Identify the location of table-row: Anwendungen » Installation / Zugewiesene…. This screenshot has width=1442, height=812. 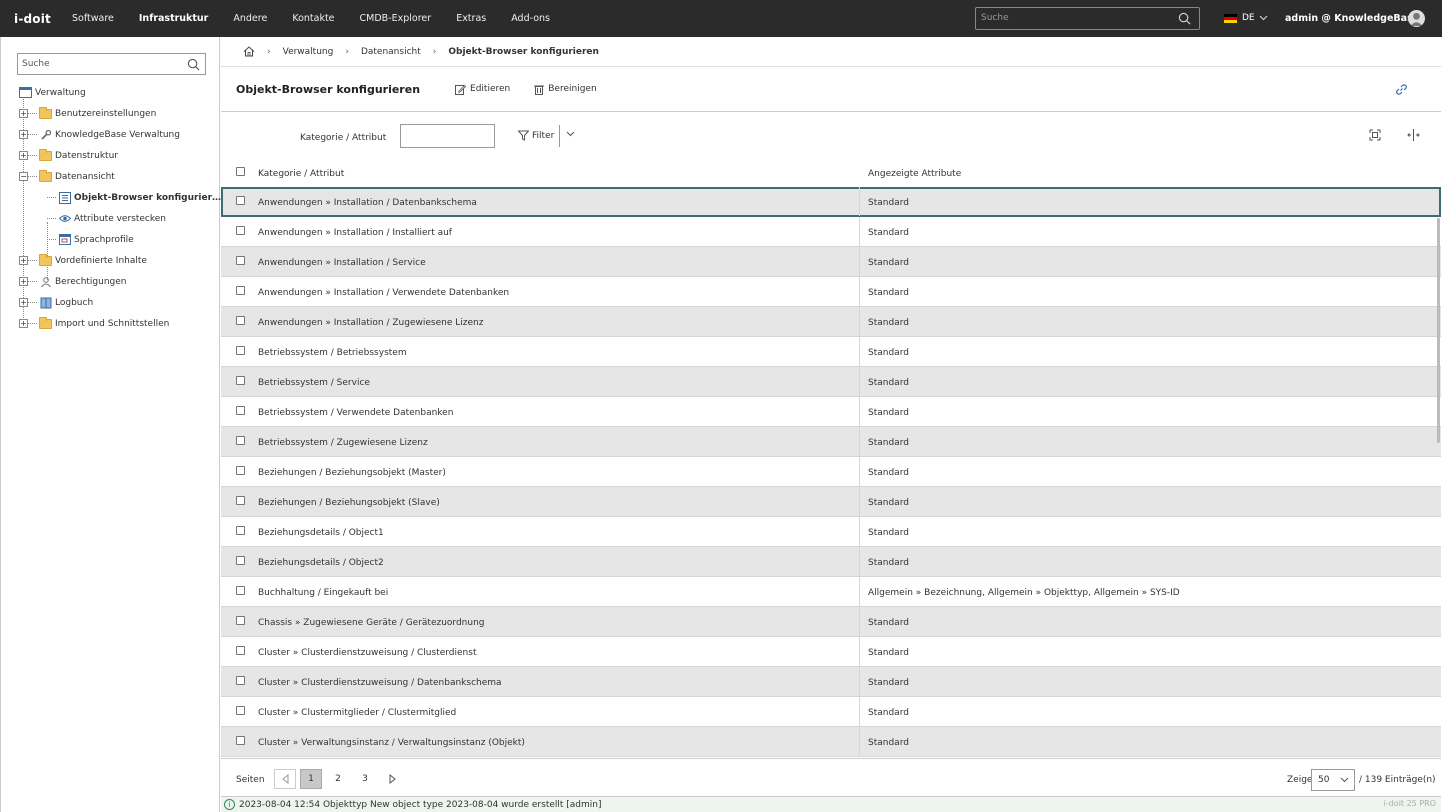
(831, 322).